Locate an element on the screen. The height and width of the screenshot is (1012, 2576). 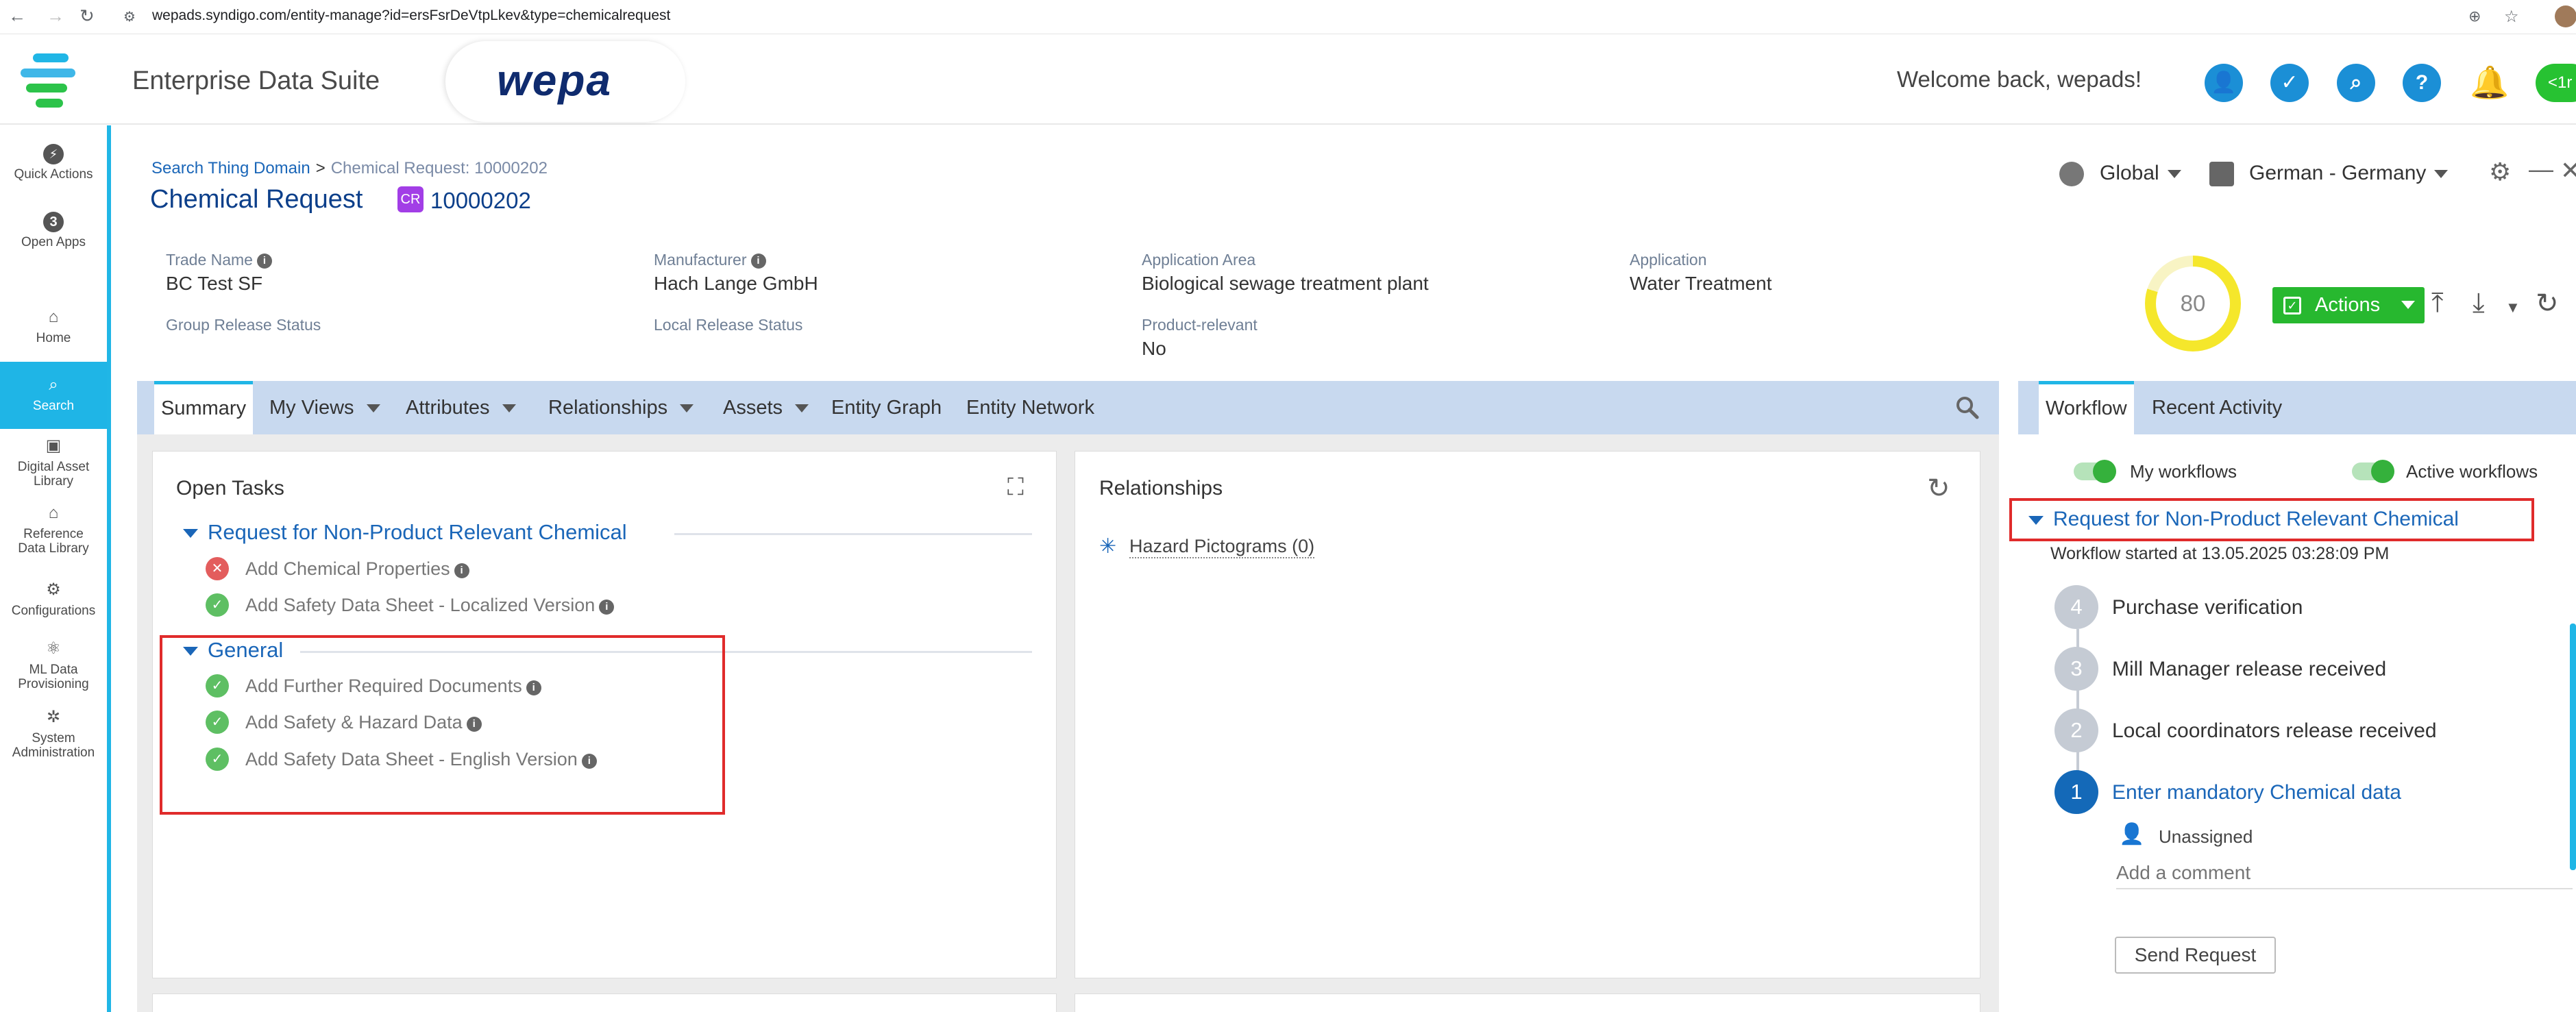
close-icon: ✕ is located at coordinates (2568, 170).